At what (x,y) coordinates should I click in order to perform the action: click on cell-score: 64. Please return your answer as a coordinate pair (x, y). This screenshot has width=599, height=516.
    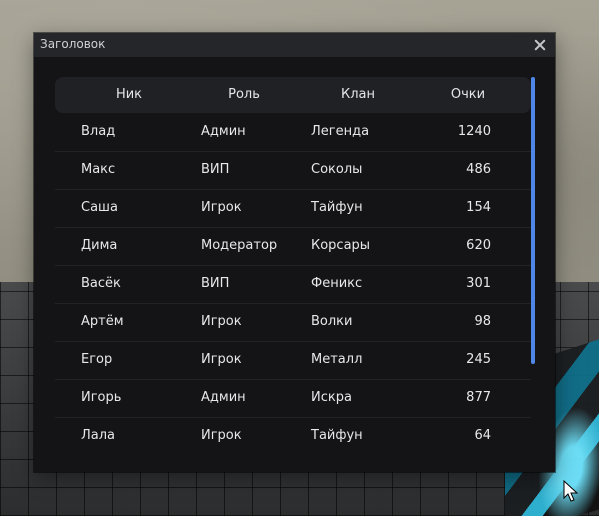
    Looking at the image, I should click on (482, 435).